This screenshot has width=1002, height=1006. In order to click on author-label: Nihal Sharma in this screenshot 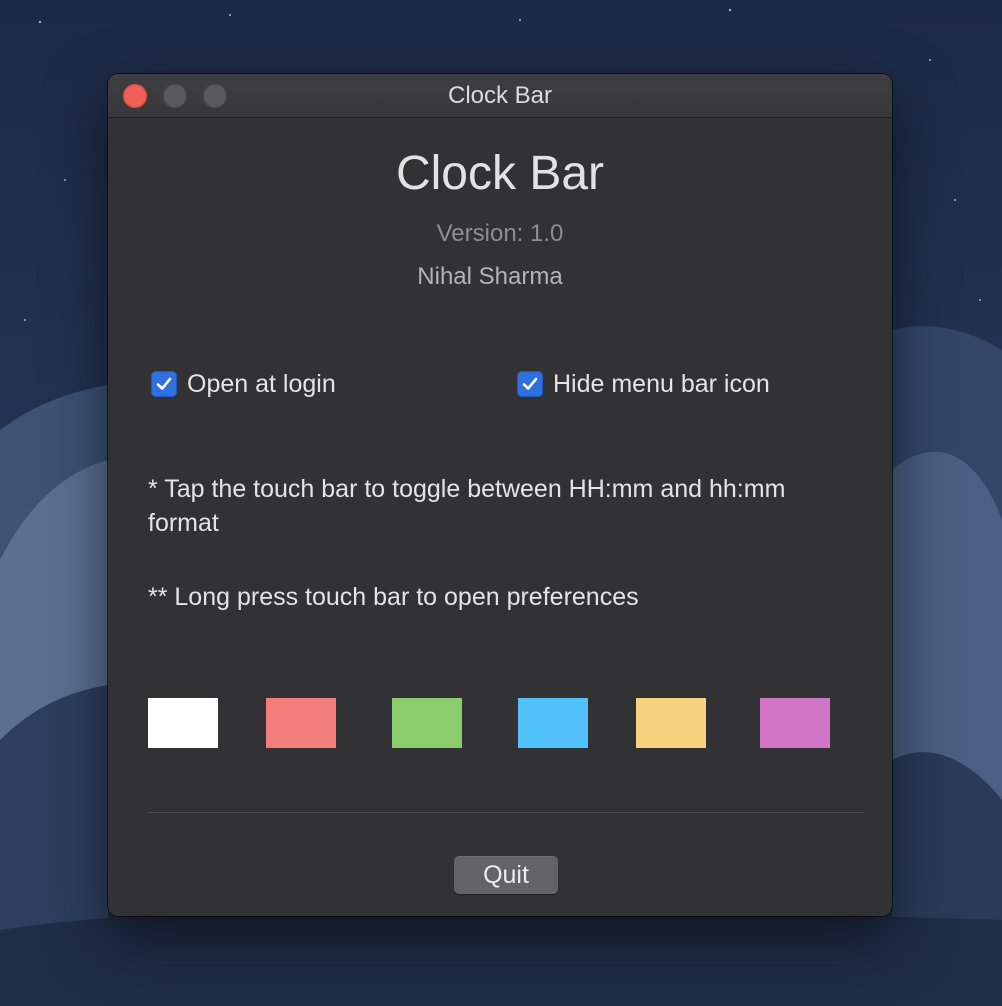, I will do `click(490, 276)`.